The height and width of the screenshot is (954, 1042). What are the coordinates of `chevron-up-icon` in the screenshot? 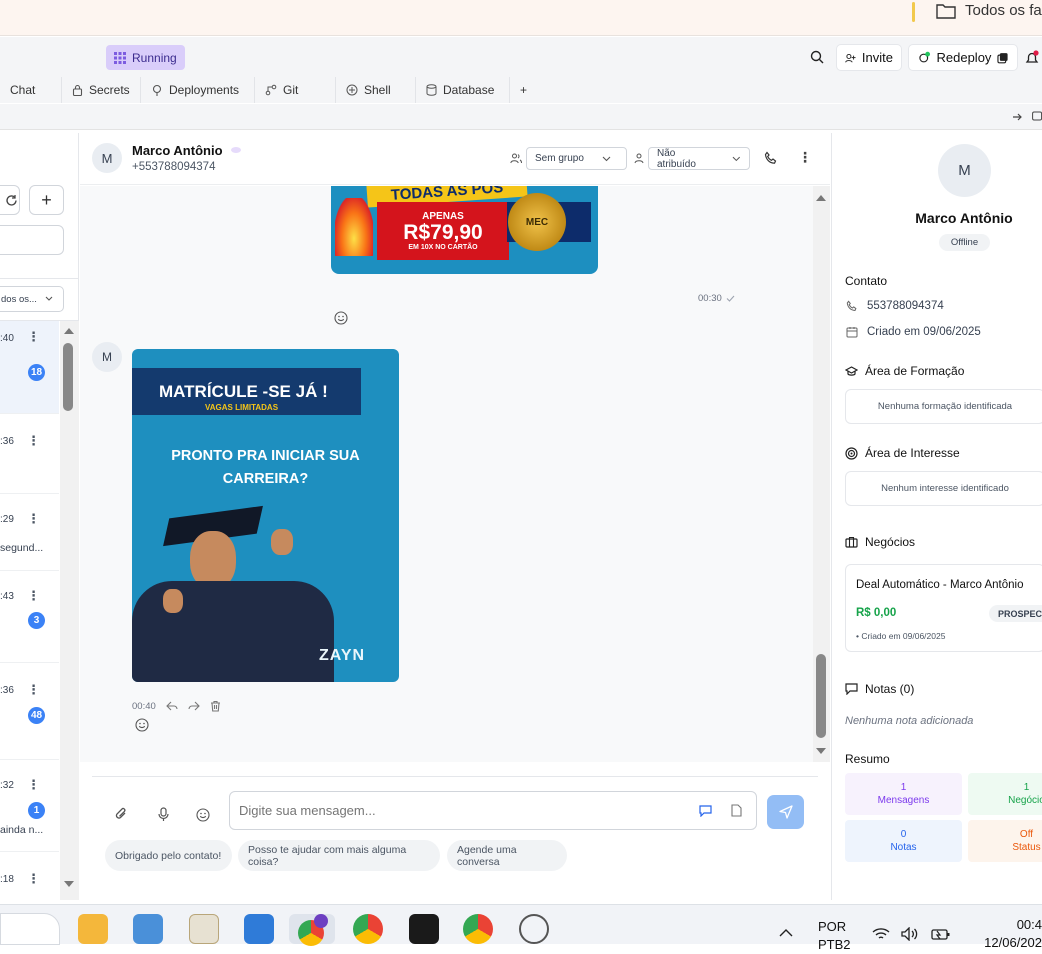 It's located at (786, 932).